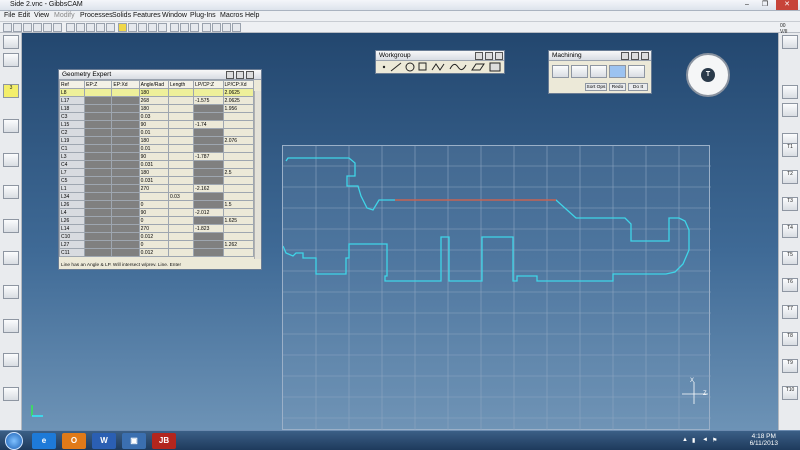  Describe the element at coordinates (11, 60) in the screenshot. I see `stock-icon` at that location.